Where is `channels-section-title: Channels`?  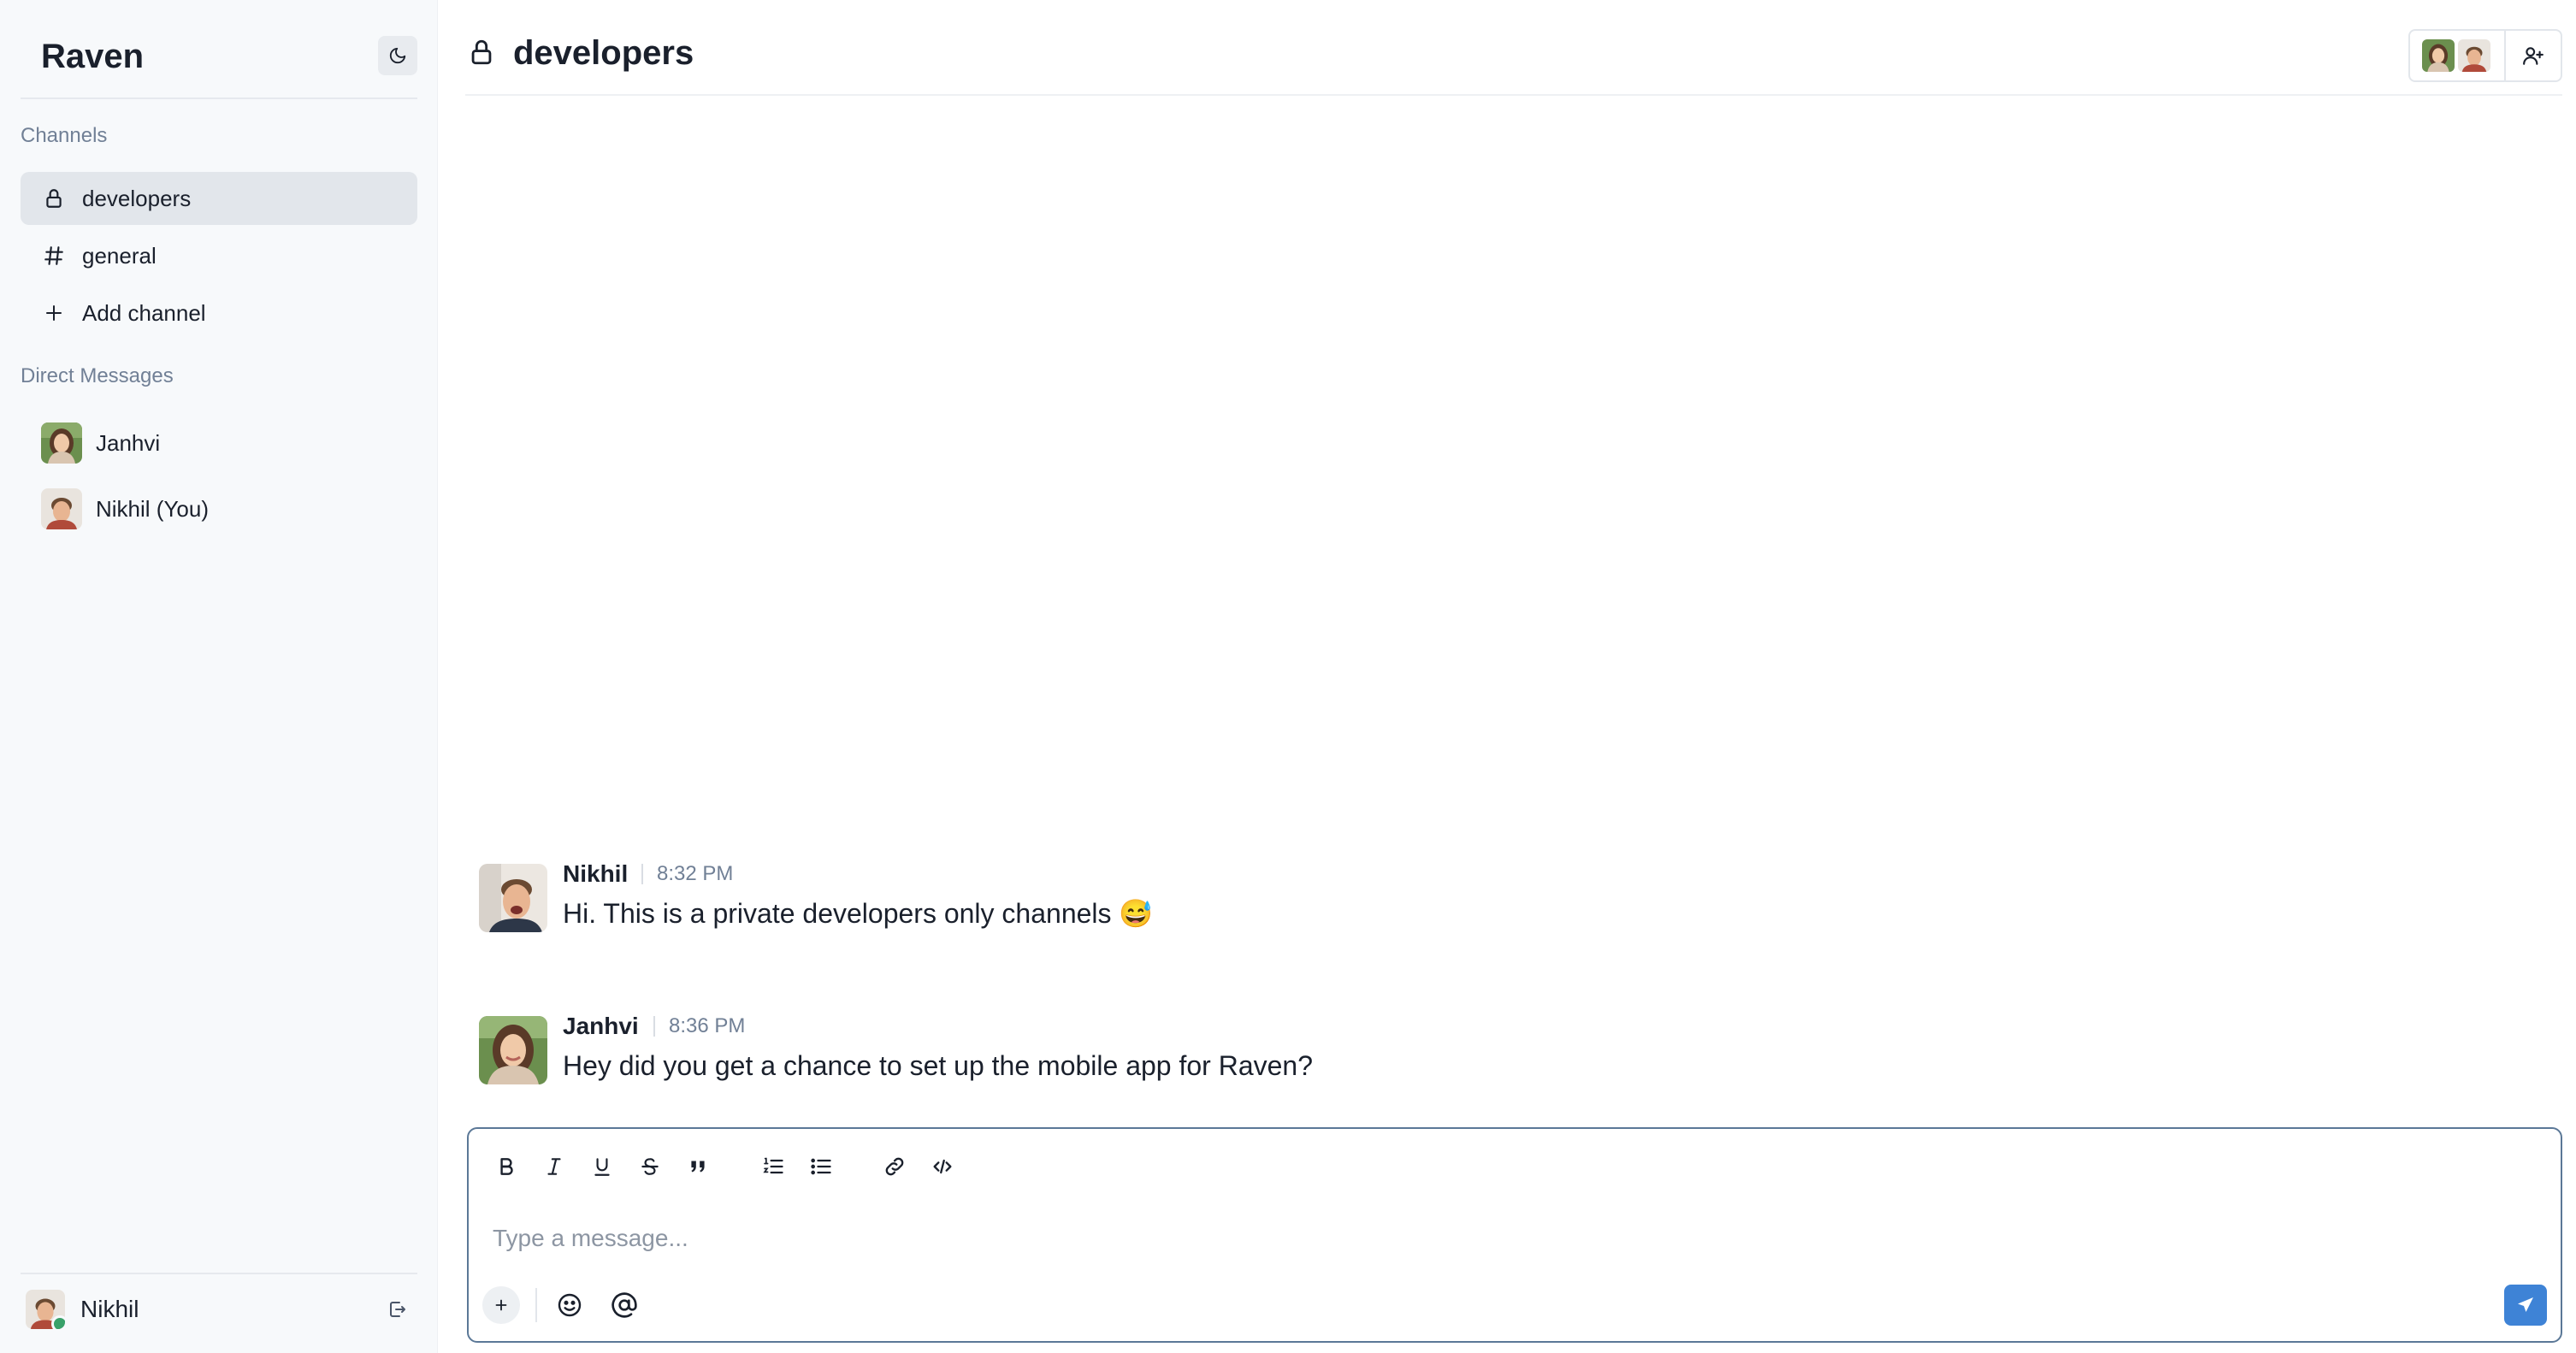 channels-section-title: Channels is located at coordinates (64, 135).